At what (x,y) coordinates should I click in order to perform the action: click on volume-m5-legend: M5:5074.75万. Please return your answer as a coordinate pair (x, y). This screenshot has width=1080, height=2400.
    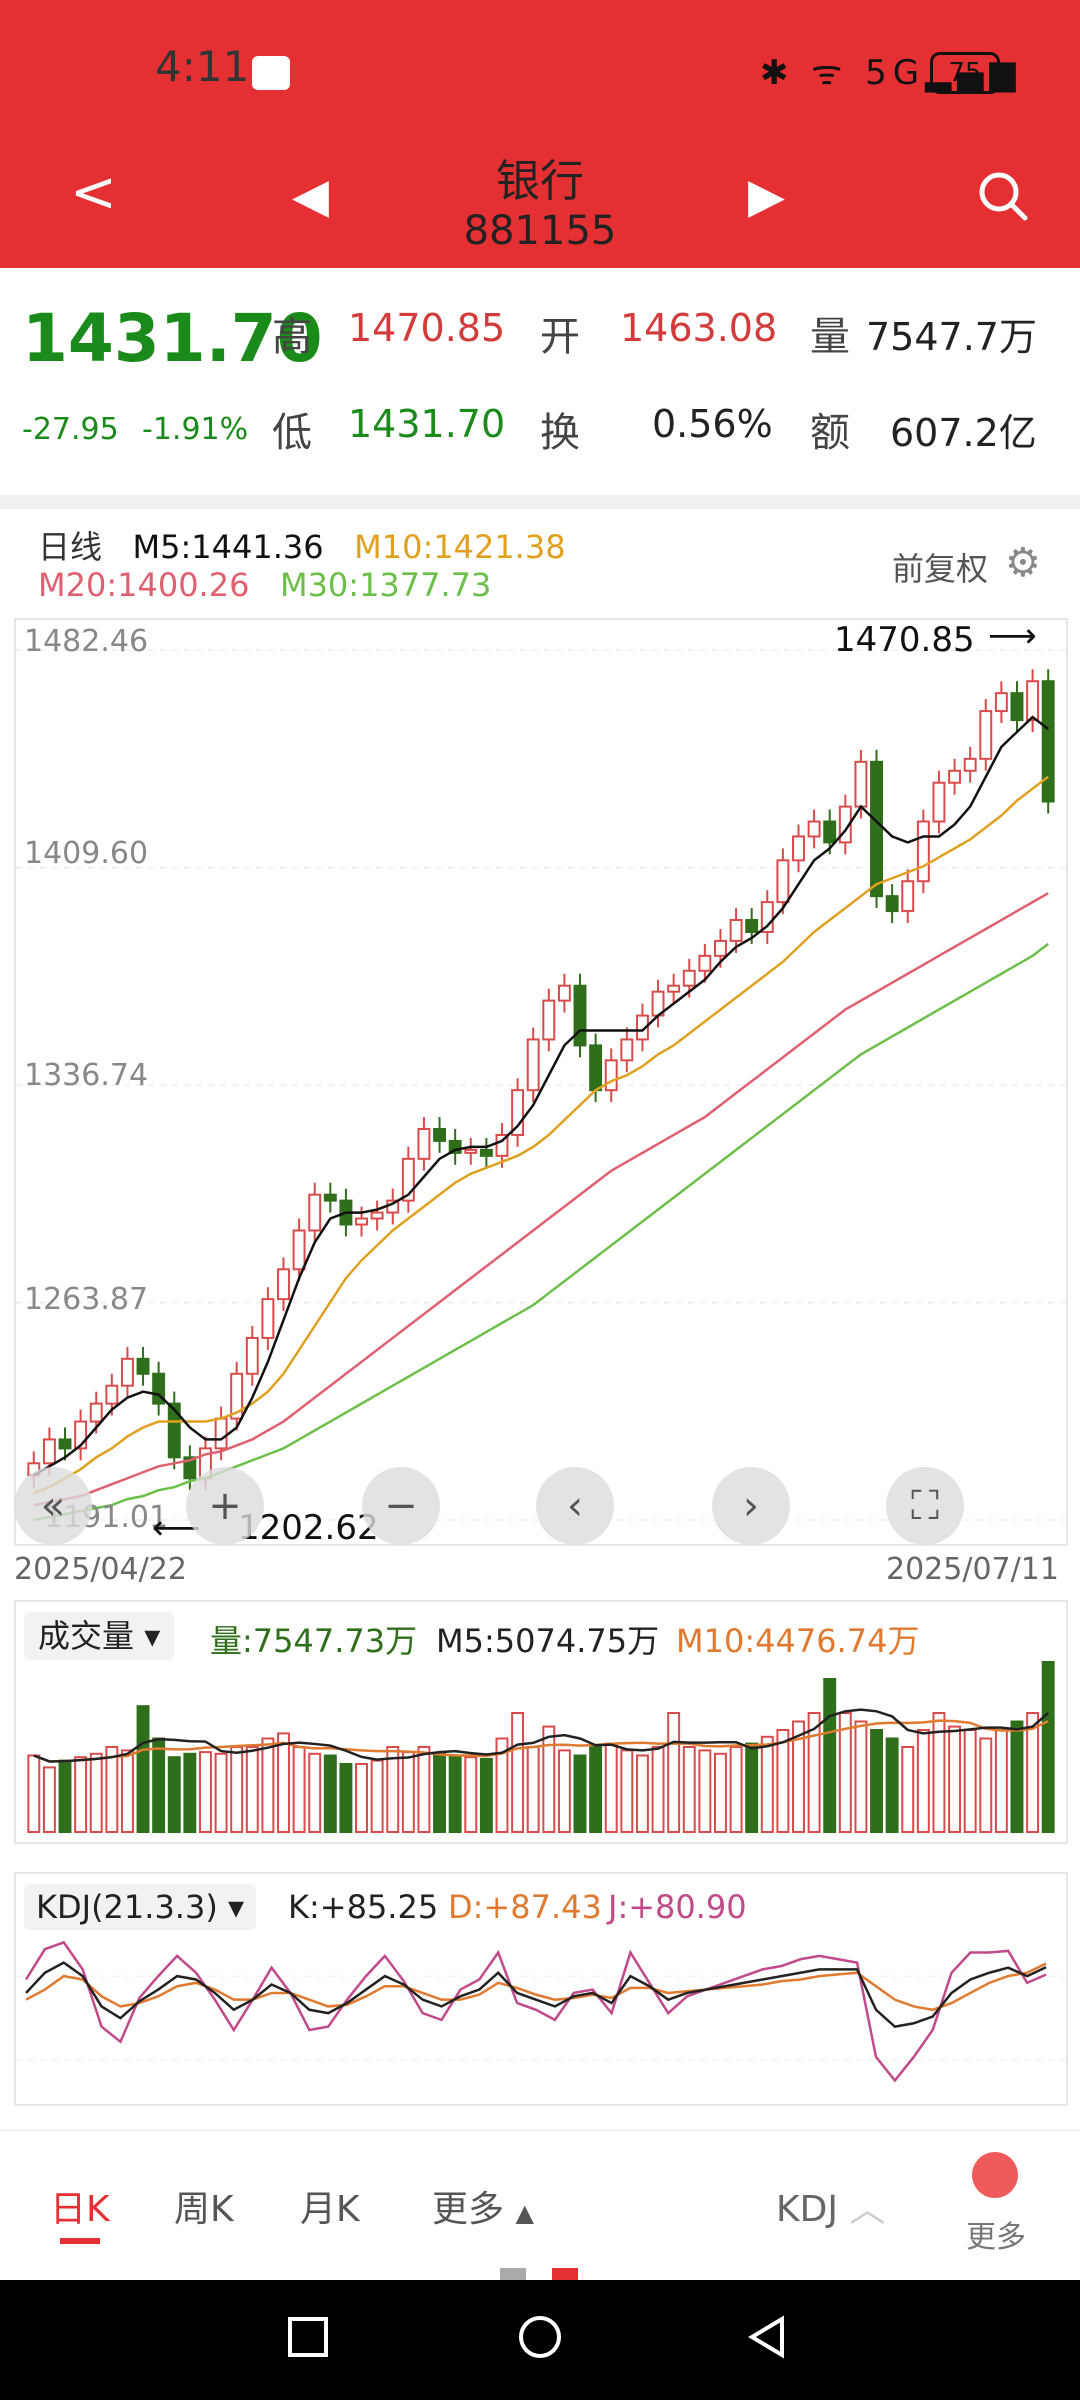
    Looking at the image, I should click on (548, 1641).